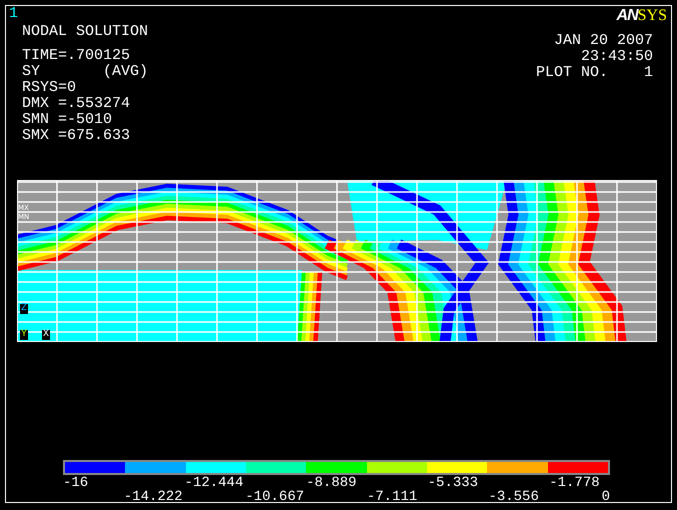 This screenshot has width=677, height=510. I want to click on stamp-line: PLOT NO. 1, so click(594, 73).